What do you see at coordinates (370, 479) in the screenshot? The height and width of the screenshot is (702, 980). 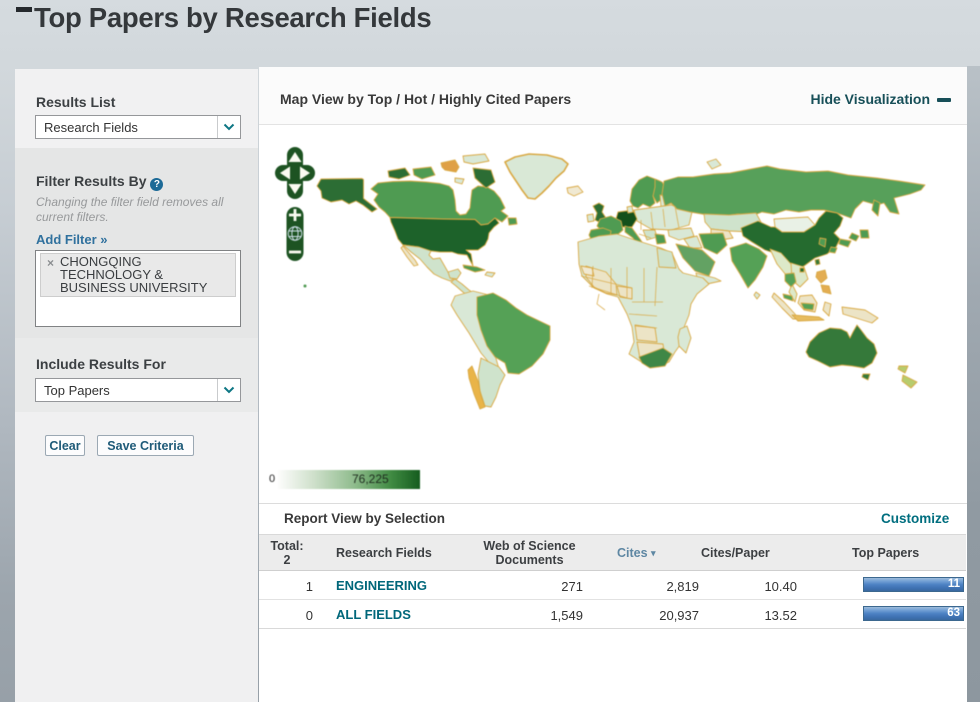 I see `svg-text: 76,225` at bounding box center [370, 479].